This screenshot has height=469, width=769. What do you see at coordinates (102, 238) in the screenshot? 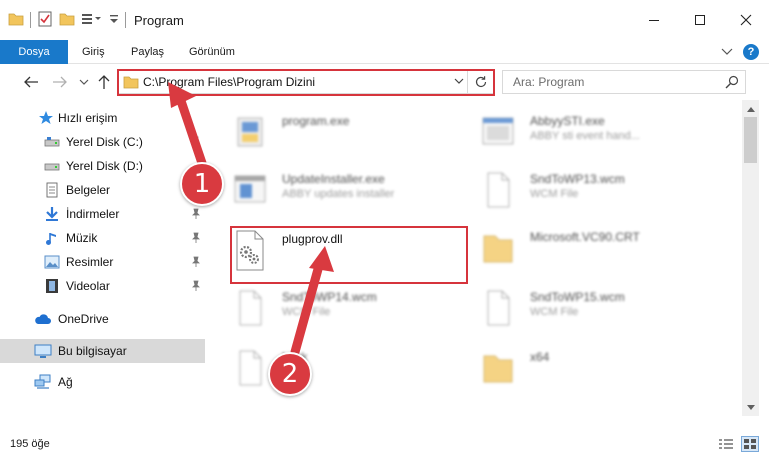
I see `sidebar-item-music: Müzik` at bounding box center [102, 238].